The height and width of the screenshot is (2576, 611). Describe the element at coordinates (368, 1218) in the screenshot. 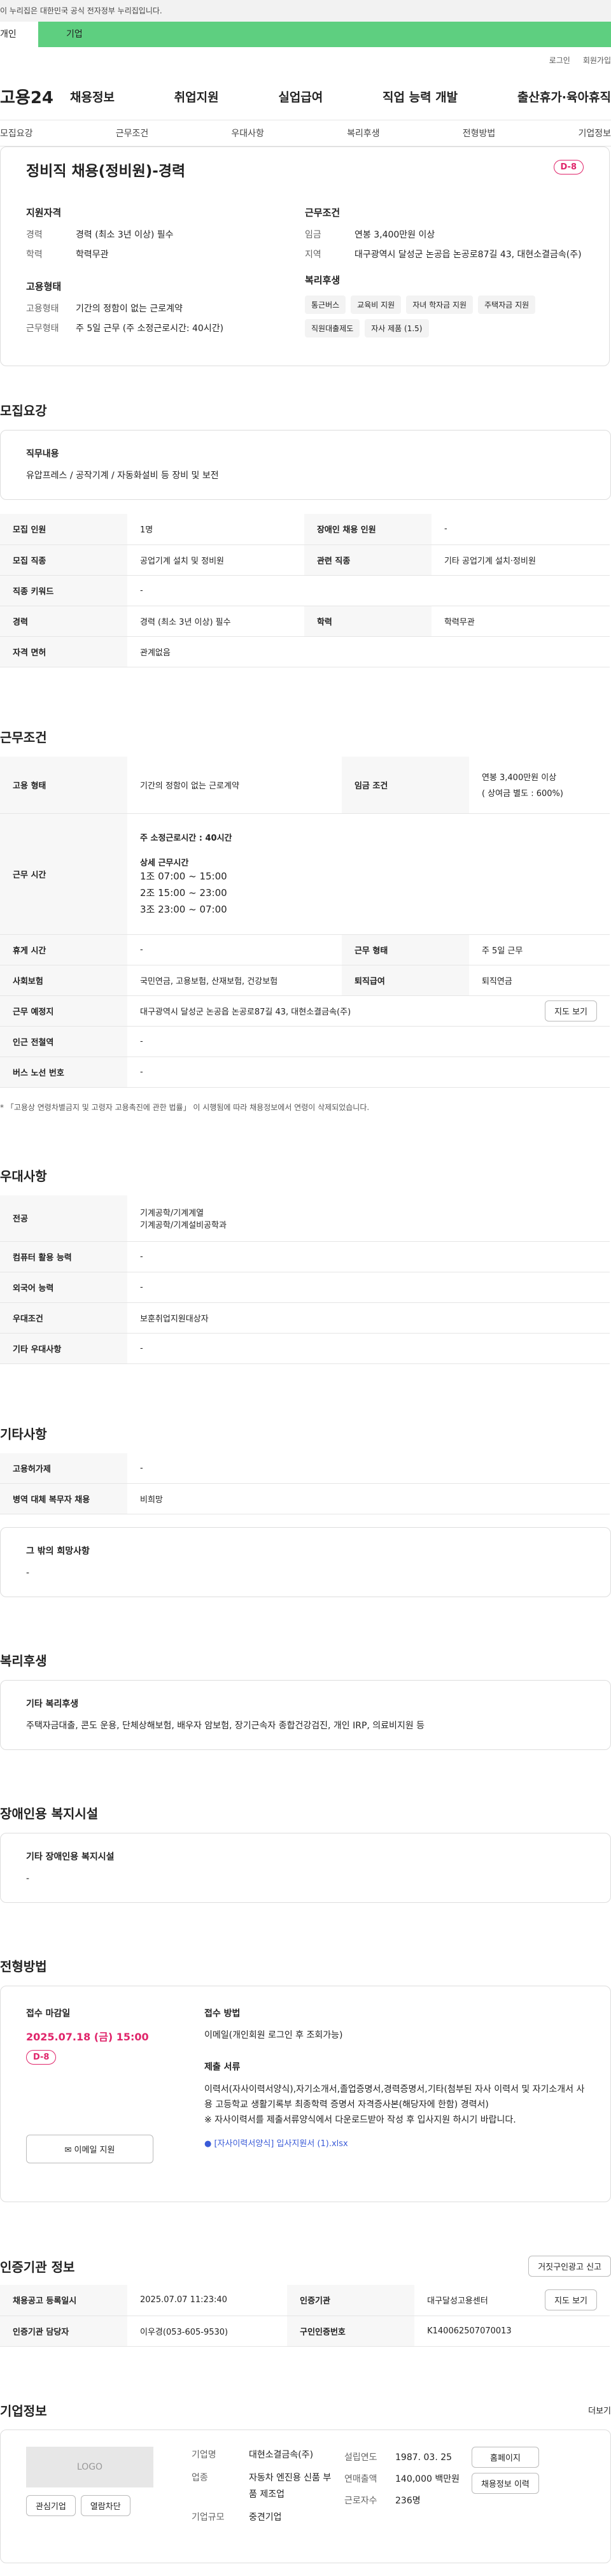

I see `row-value: 기계공학/기계계열 기계공학/기계설비공학과` at that location.